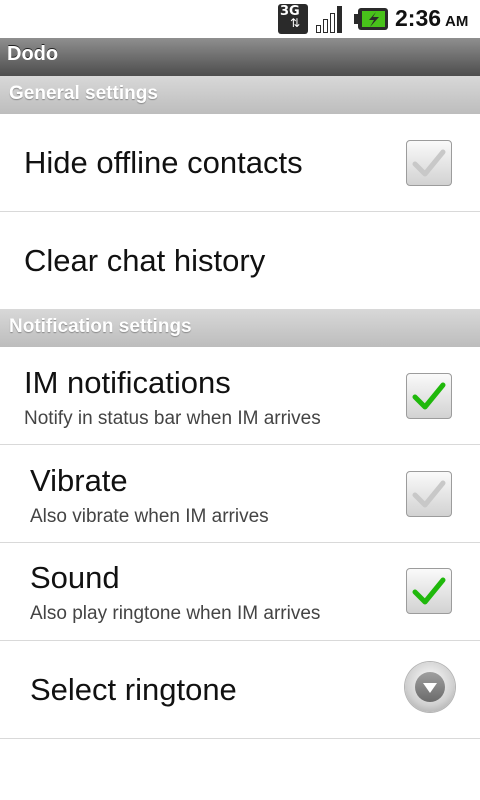 Image resolution: width=480 pixels, height=800 pixels. Describe the element at coordinates (457, 21) in the screenshot. I see `clock-ampm: AM` at that location.